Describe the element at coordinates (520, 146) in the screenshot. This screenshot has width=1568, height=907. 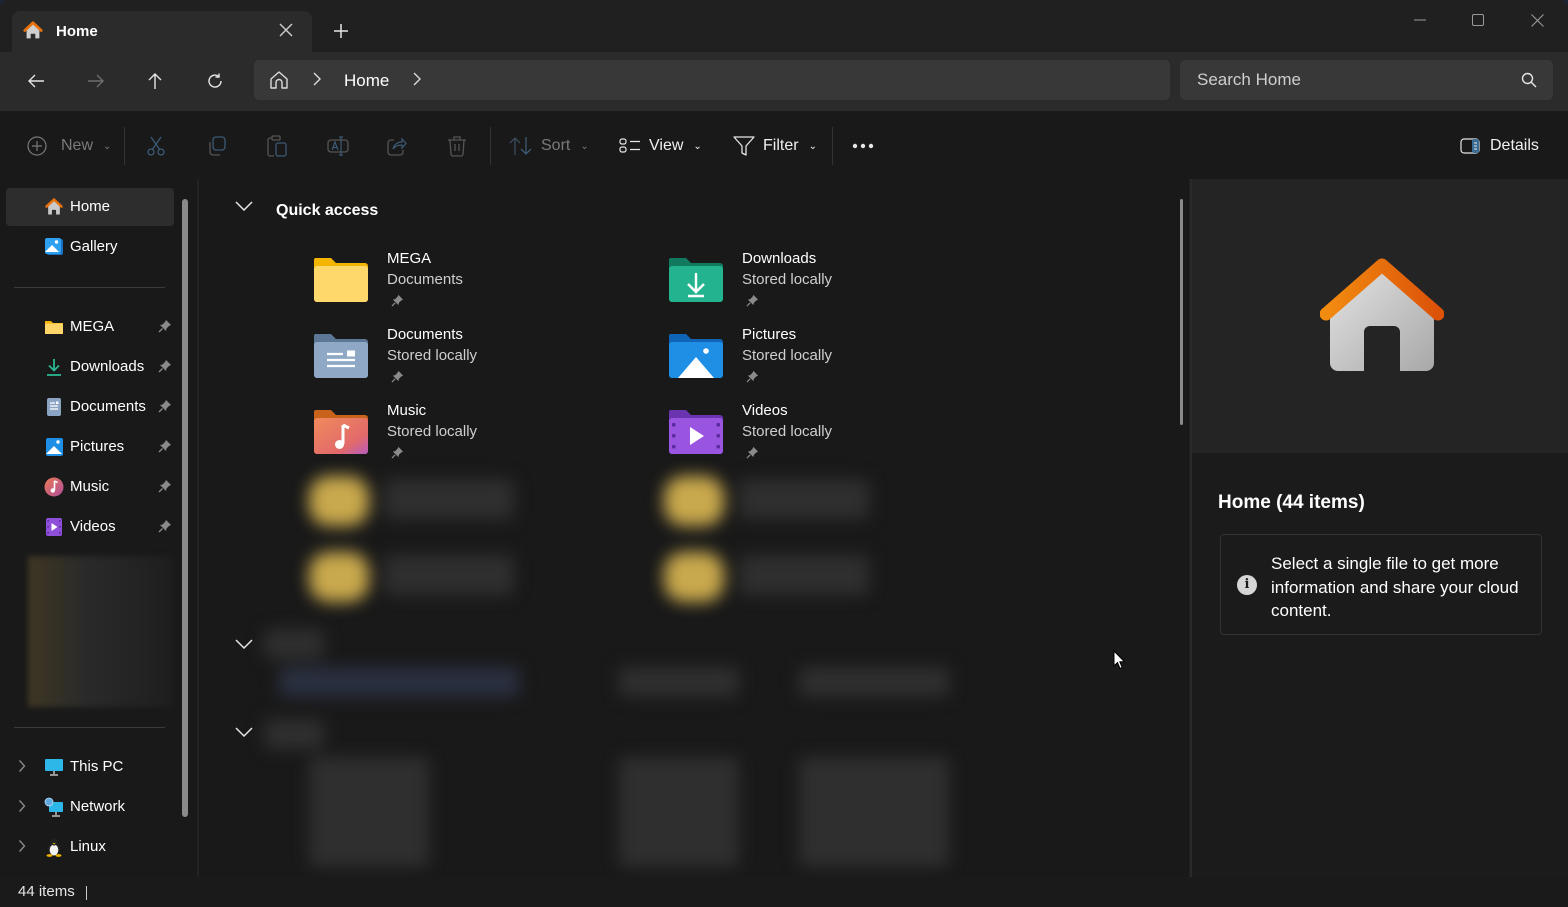
I see `sort-icon` at that location.